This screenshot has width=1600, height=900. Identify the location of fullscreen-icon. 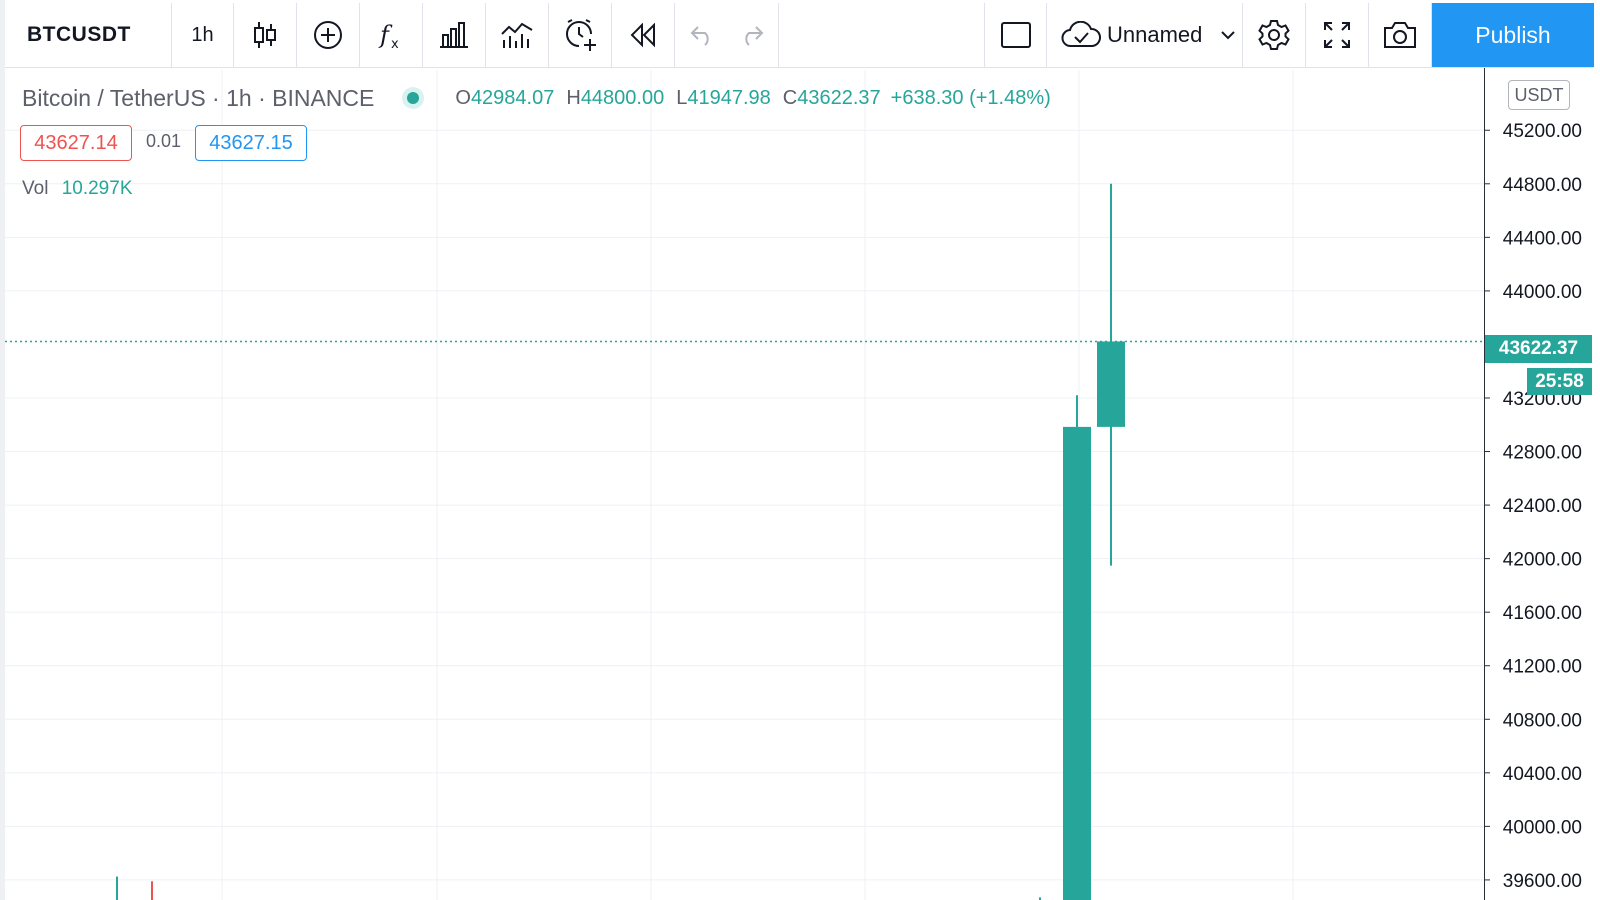
(1337, 35).